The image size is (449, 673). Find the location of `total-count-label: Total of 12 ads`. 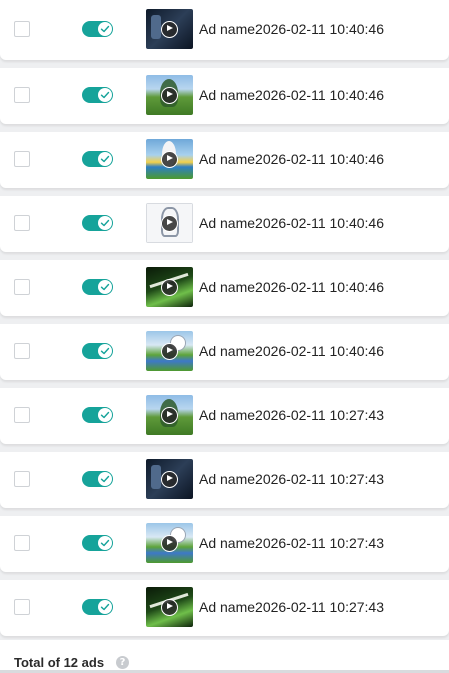

total-count-label: Total of 12 ads is located at coordinates (59, 662).